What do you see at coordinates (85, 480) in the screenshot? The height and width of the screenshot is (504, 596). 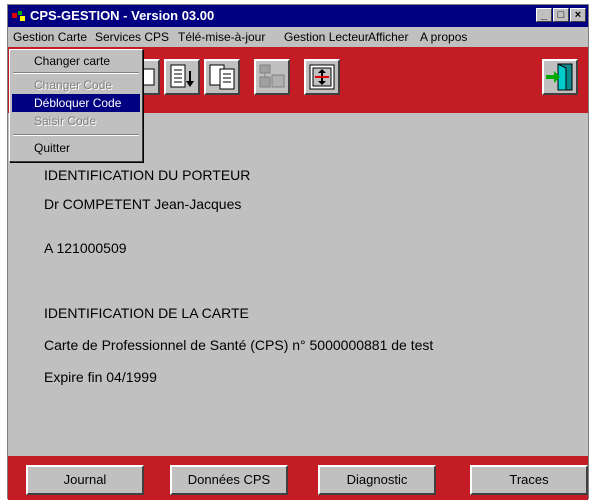 I see `journal-button: Journal` at bounding box center [85, 480].